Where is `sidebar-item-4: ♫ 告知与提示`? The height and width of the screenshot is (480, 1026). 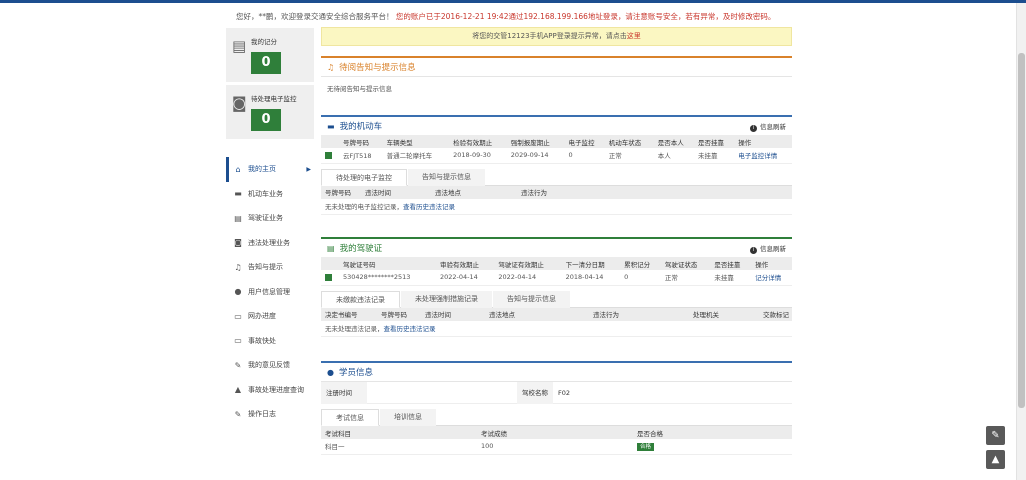
sidebar-item-4: ♫ 告知与提示 is located at coordinates (270, 267).